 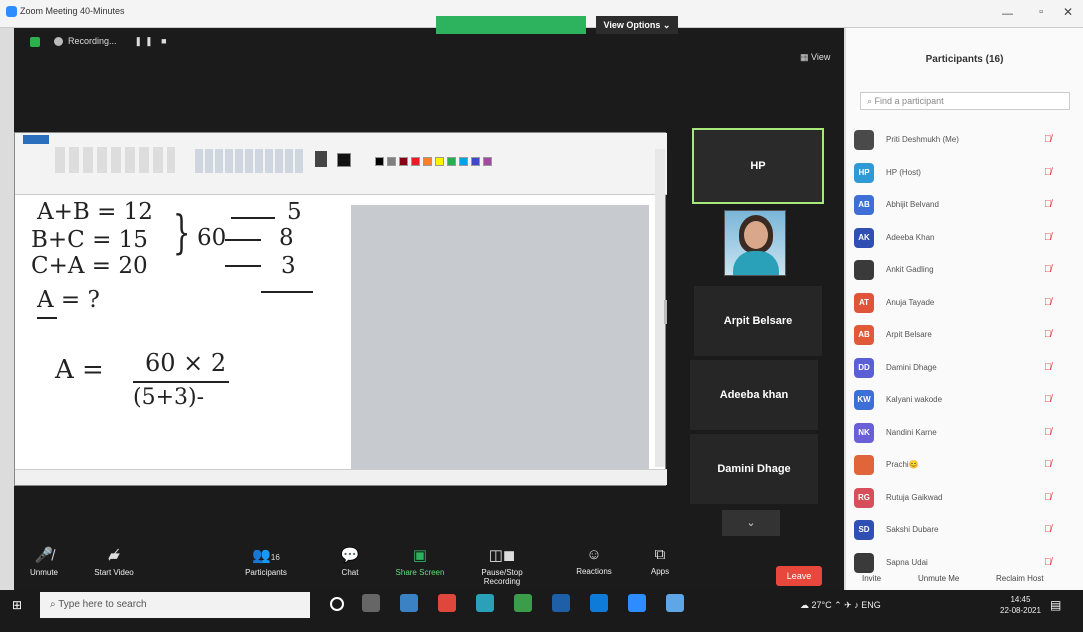 I want to click on share-screen-icon: ▣, so click(x=420, y=555).